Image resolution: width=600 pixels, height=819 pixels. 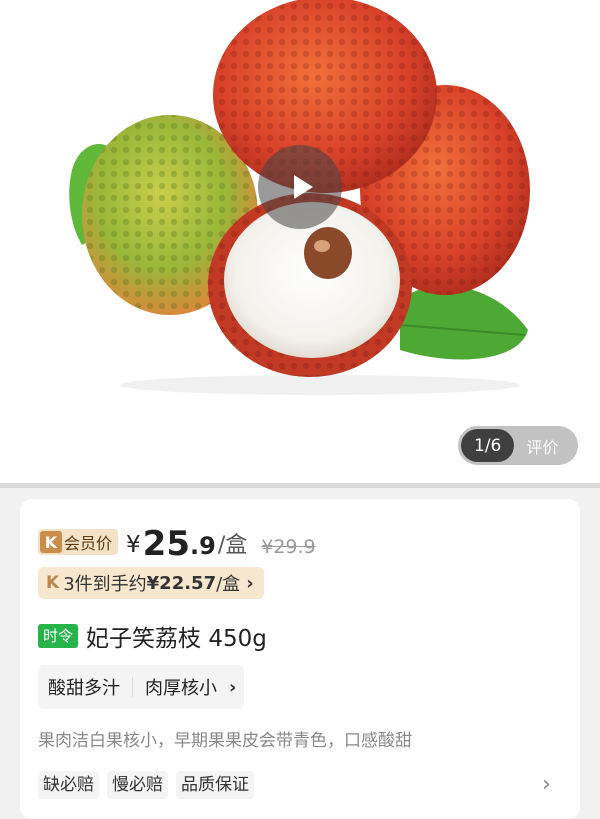 I want to click on price-unit: /盒, so click(x=232, y=545).